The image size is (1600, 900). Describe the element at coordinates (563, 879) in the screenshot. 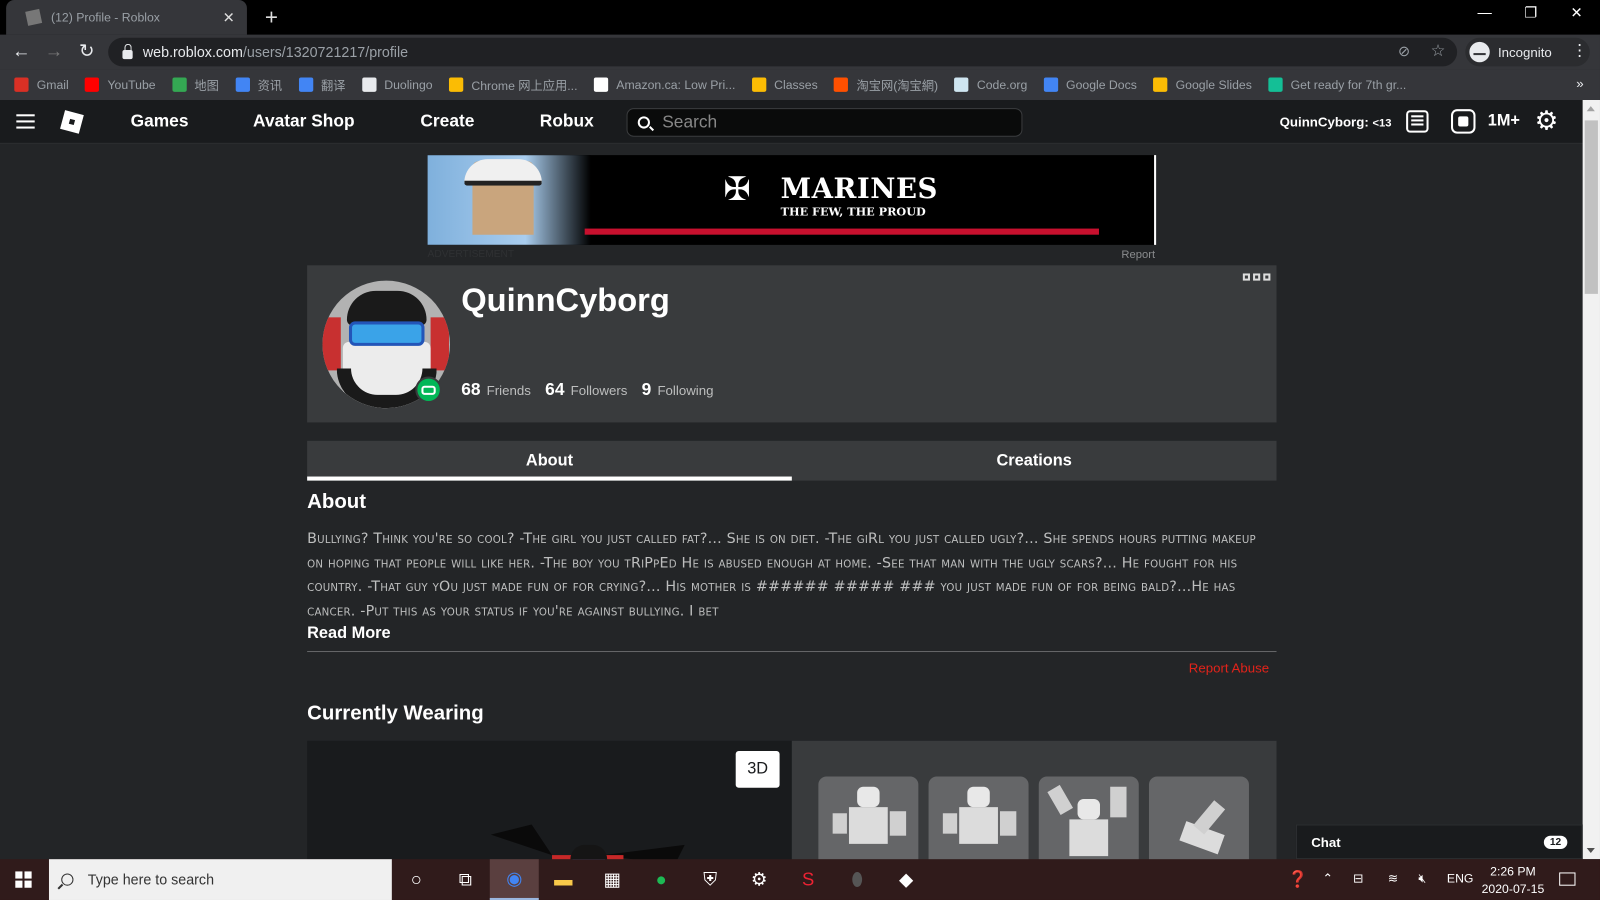

I see `file-explorer-icon: ▬` at that location.